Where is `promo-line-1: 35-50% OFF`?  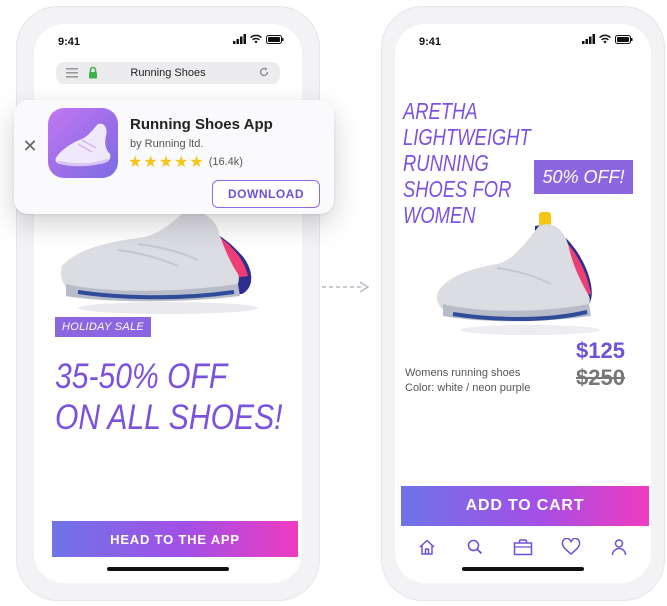 promo-line-1: 35-50% OFF is located at coordinates (141, 376).